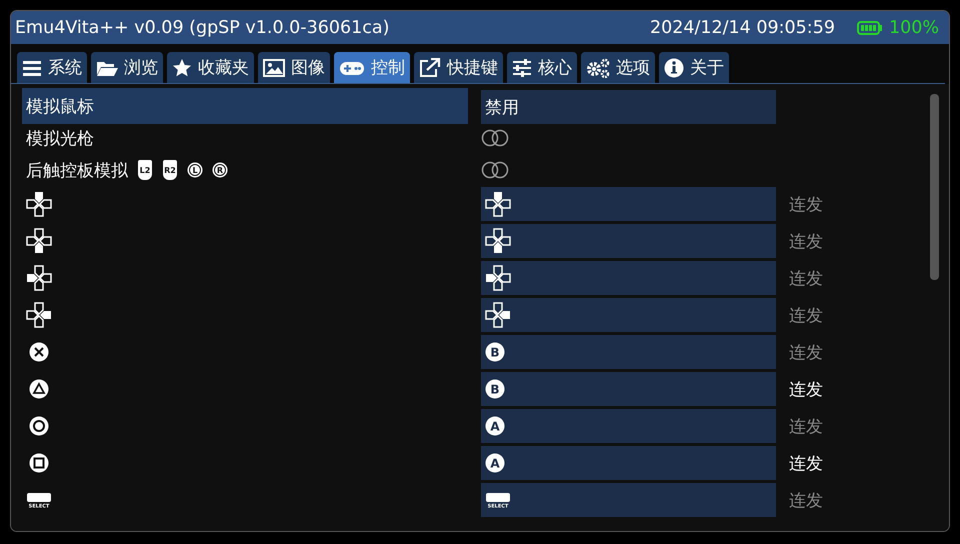 The width and height of the screenshot is (960, 544). I want to click on label-text: 模拟光枪, so click(60, 139).